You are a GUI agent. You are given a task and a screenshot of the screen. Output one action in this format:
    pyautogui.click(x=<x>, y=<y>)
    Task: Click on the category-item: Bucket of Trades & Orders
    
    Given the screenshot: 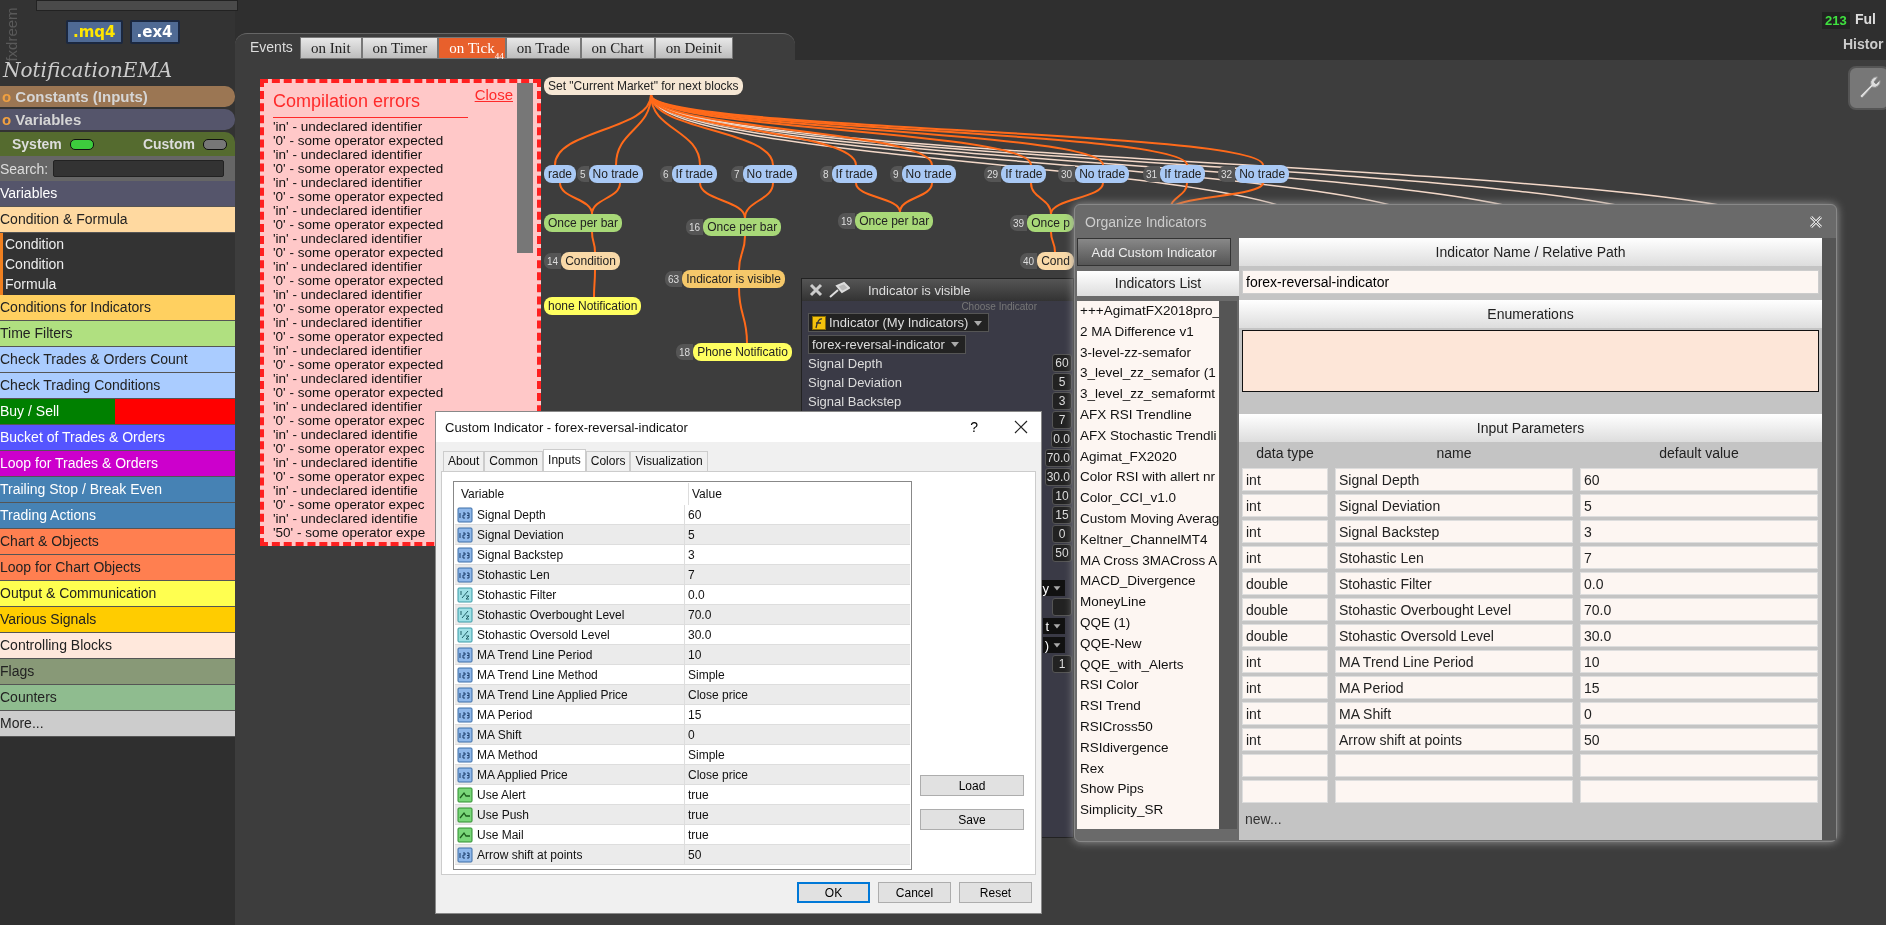 What is the action you would take?
    pyautogui.click(x=117, y=438)
    